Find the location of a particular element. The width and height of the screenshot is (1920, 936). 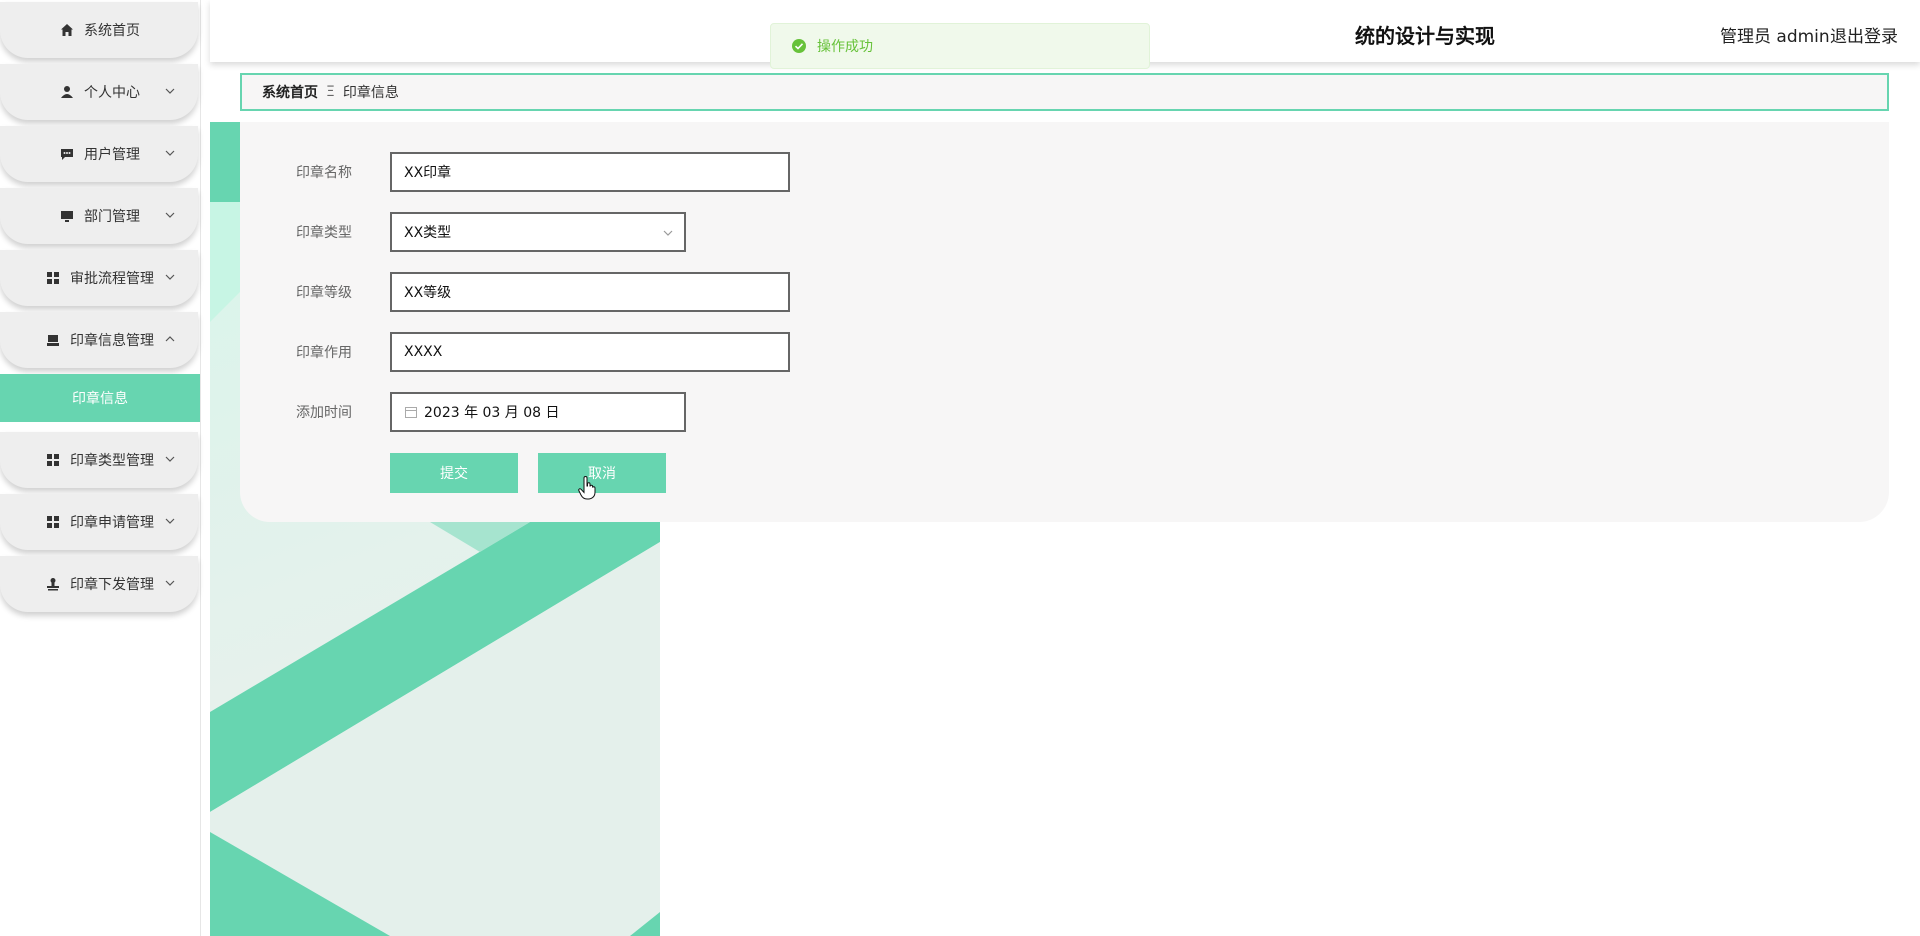

home-icon is located at coordinates (67, 30).